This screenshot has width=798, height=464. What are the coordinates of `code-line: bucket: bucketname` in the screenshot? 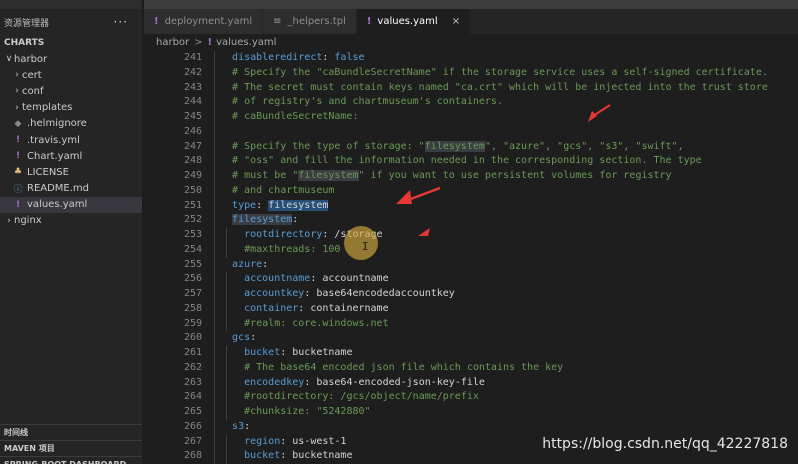 It's located at (506, 353).